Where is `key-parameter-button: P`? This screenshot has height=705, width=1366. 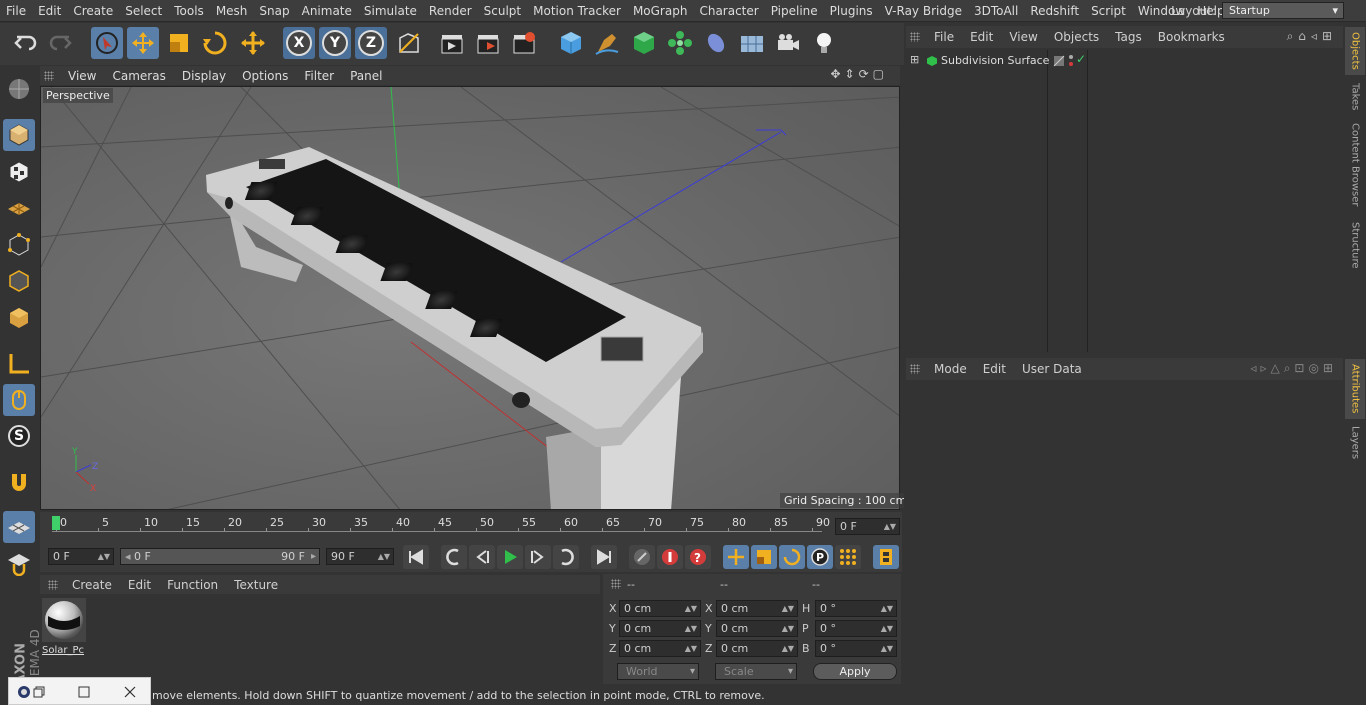 key-parameter-button: P is located at coordinates (820, 557).